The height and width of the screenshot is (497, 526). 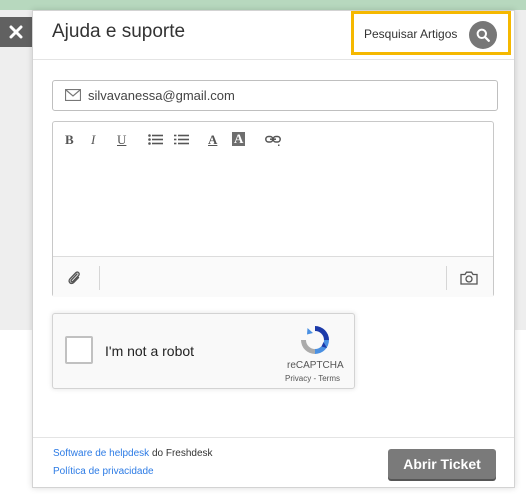 I want to click on email-value: silvavanessa@gmail.com, so click(x=161, y=95).